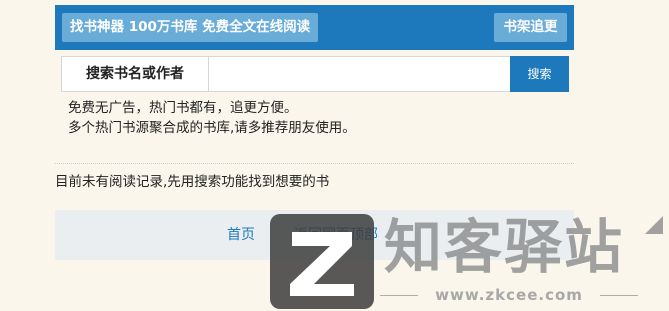  I want to click on intro-line-2: 多个热门书源聚合成的书库,请多推荐朋友使用。, so click(212, 128).